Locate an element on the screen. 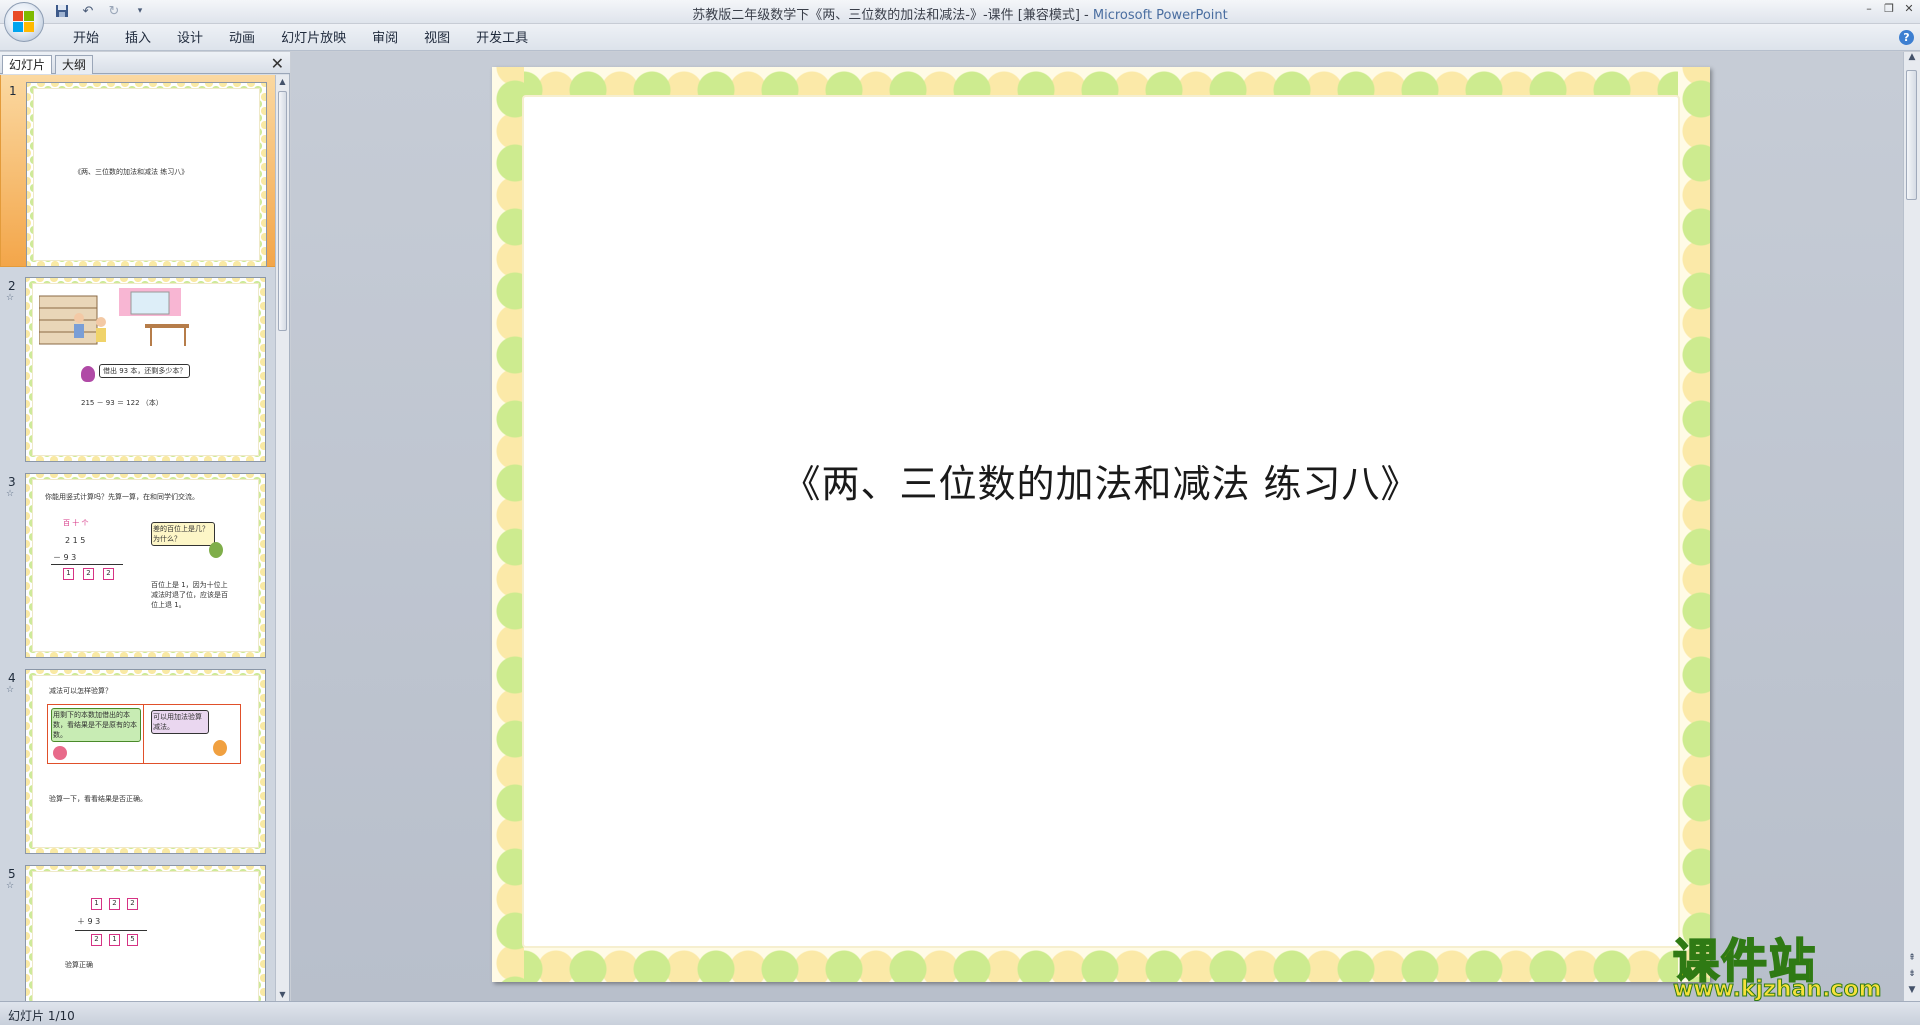  tab-developer: 开发工具 is located at coordinates (502, 39).